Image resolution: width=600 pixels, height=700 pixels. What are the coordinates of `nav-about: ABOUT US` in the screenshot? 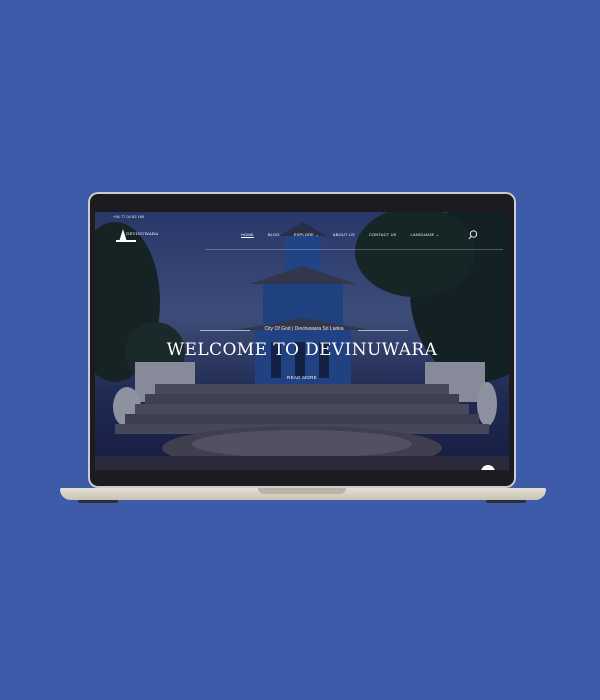 It's located at (344, 234).